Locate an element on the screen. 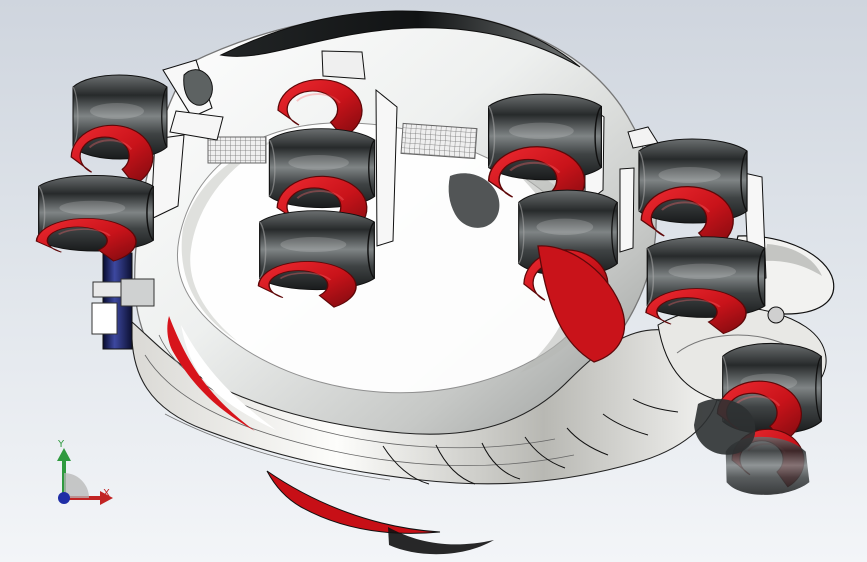  x-axis-label: X is located at coordinates (106, 493).